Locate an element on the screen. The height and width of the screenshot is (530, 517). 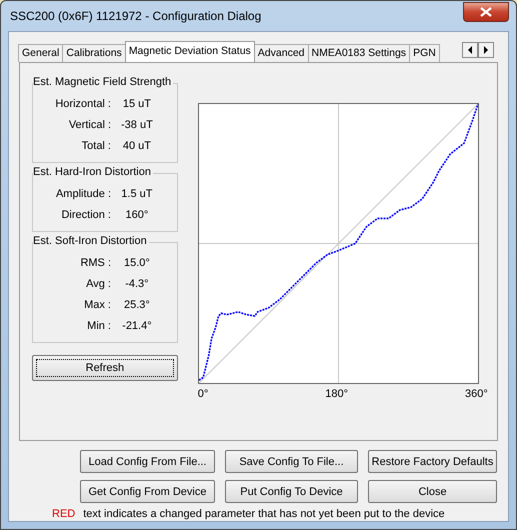
highlight-keyword: RED is located at coordinates (64, 514).